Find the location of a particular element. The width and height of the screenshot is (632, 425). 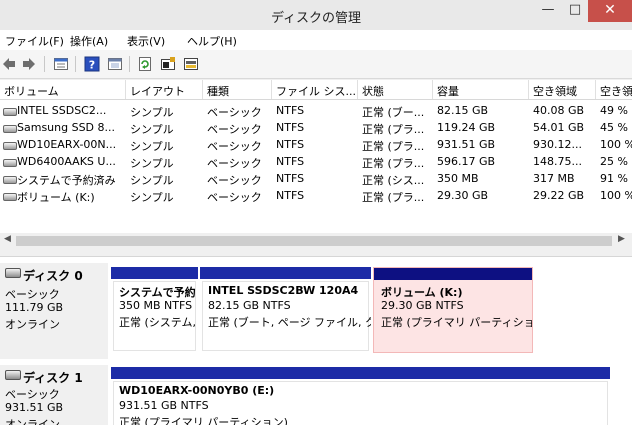

toolbar: ? is located at coordinates (316, 64).